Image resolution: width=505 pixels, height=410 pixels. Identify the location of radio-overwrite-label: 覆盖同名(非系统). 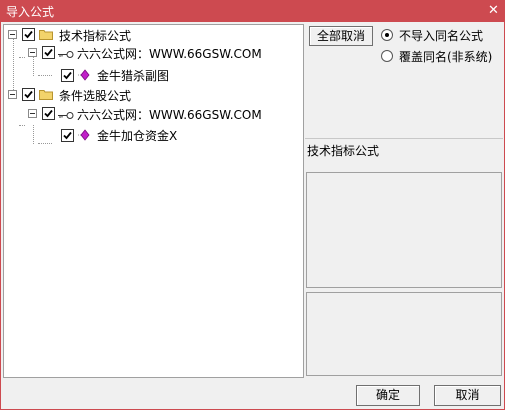
(446, 57).